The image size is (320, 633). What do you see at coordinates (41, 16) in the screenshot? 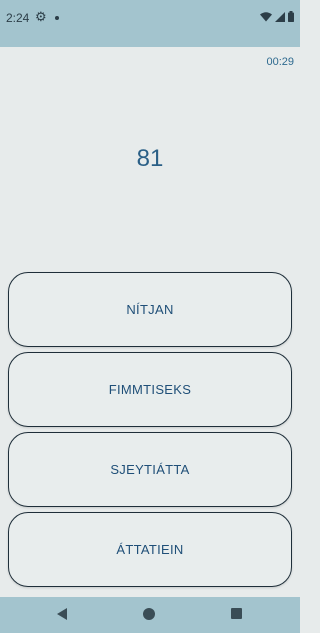
I see `settings-icon: ⚙` at bounding box center [41, 16].